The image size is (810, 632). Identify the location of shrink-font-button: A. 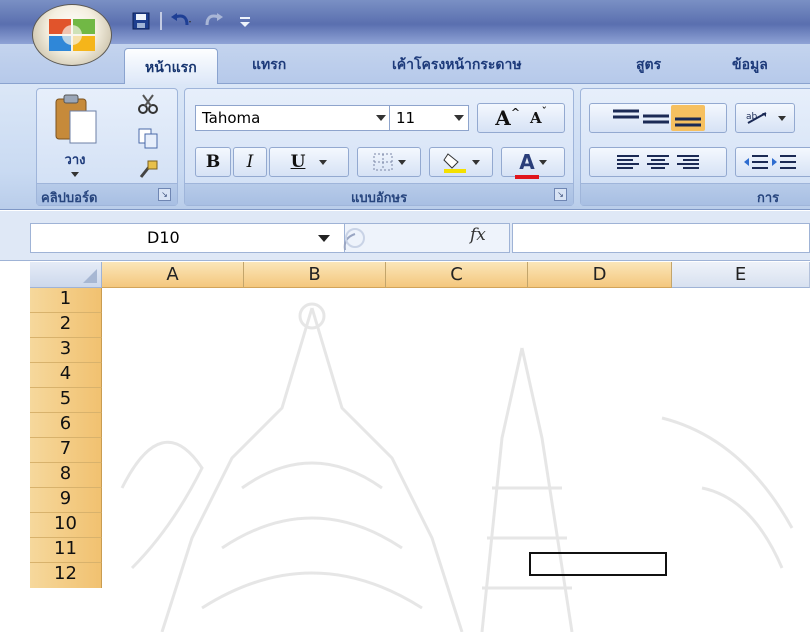
(536, 118).